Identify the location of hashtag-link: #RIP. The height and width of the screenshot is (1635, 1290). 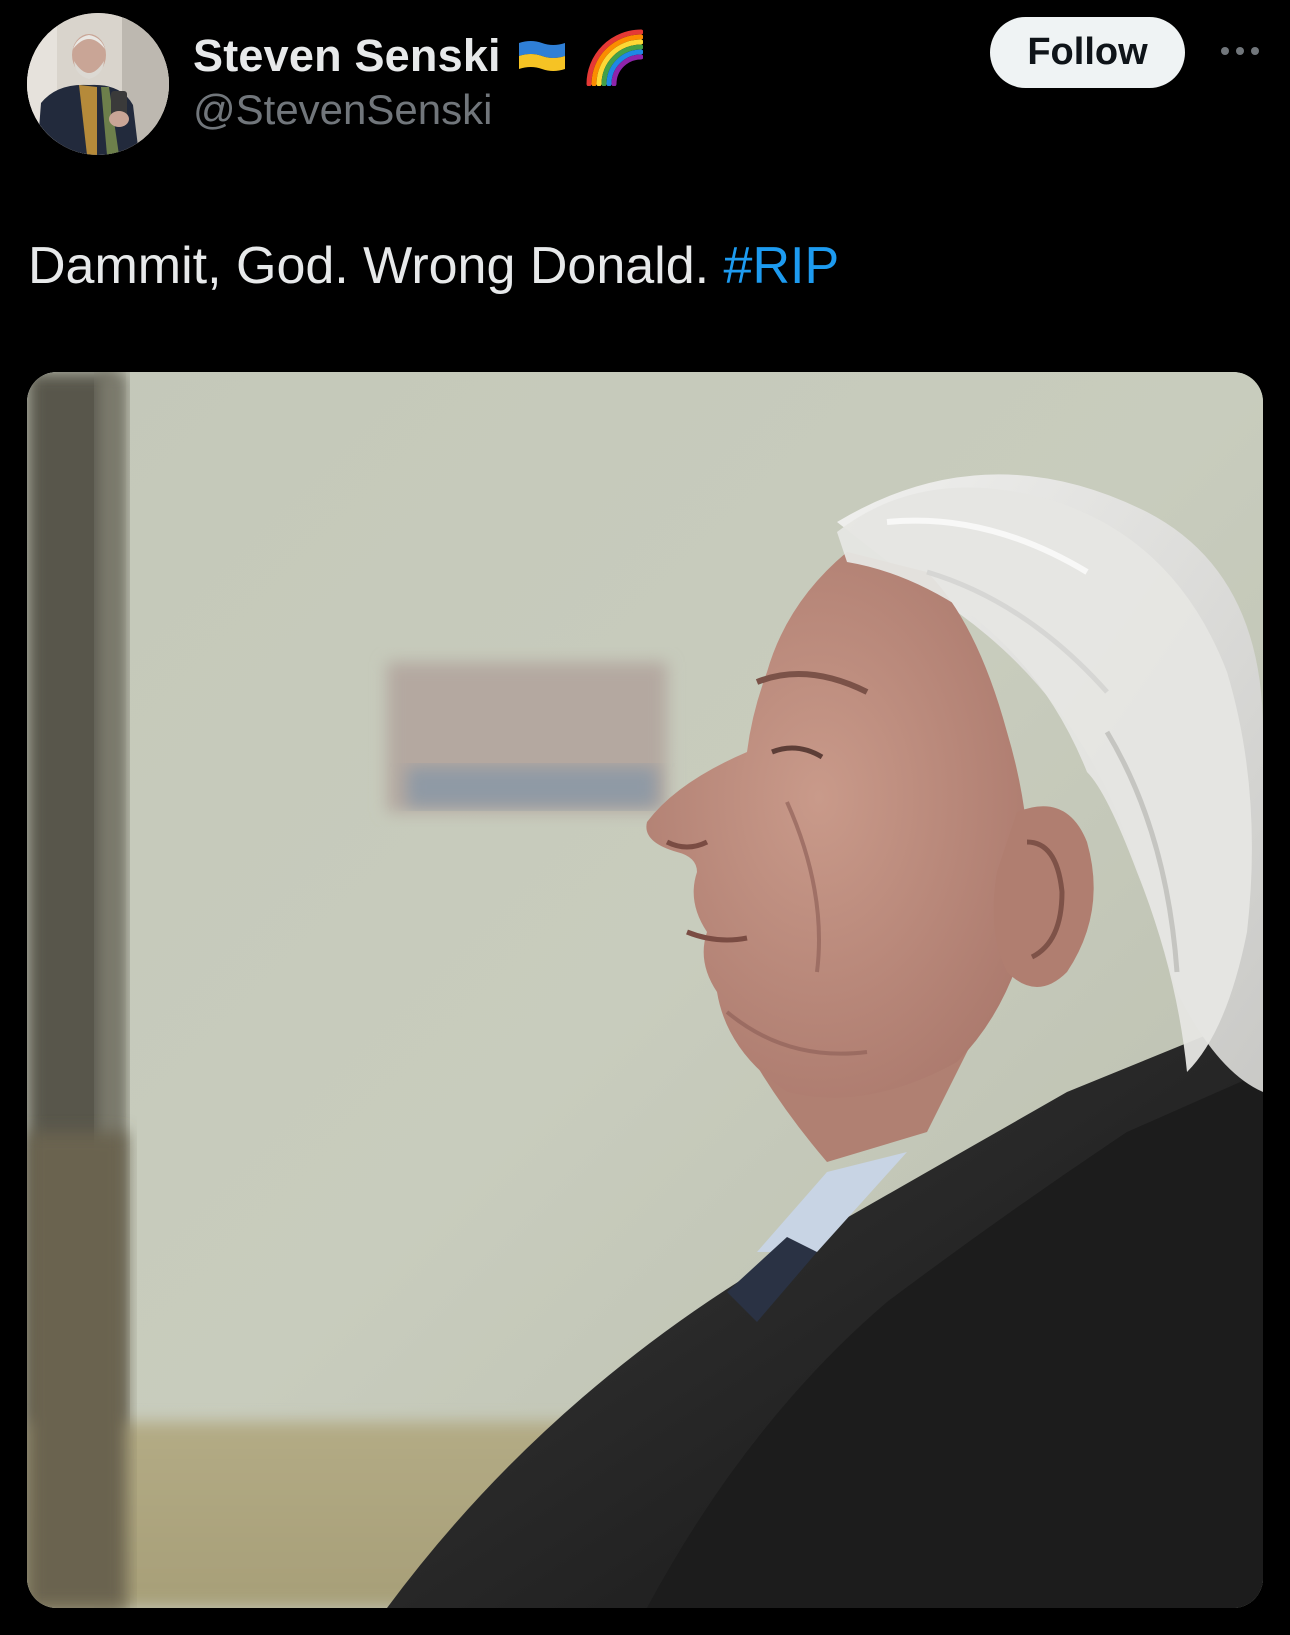
(782, 266).